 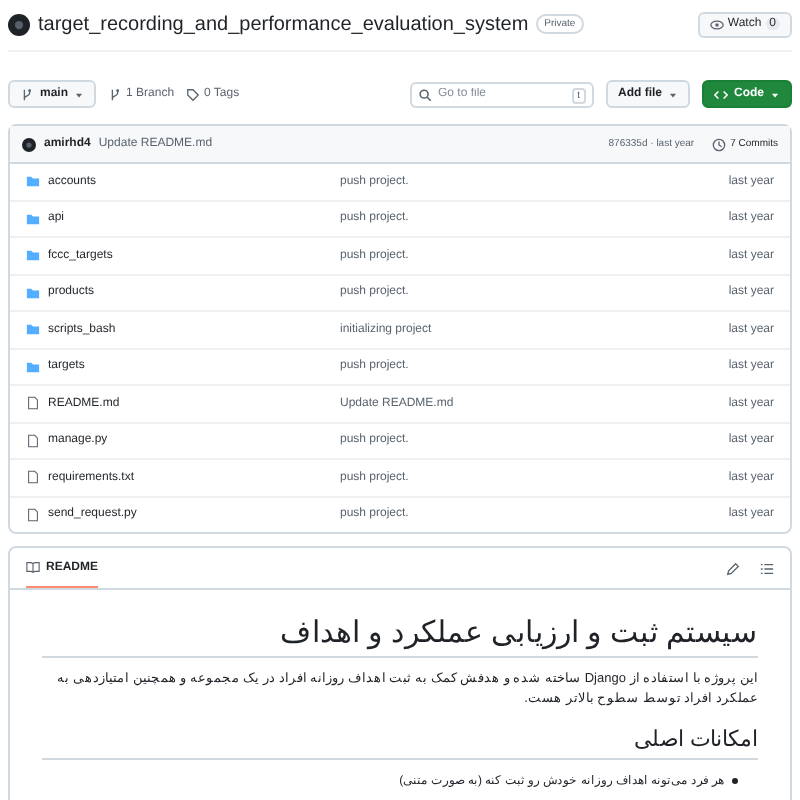 What do you see at coordinates (283, 24) in the screenshot?
I see `repo-name: target_recording_and_performance_evaluation_system` at bounding box center [283, 24].